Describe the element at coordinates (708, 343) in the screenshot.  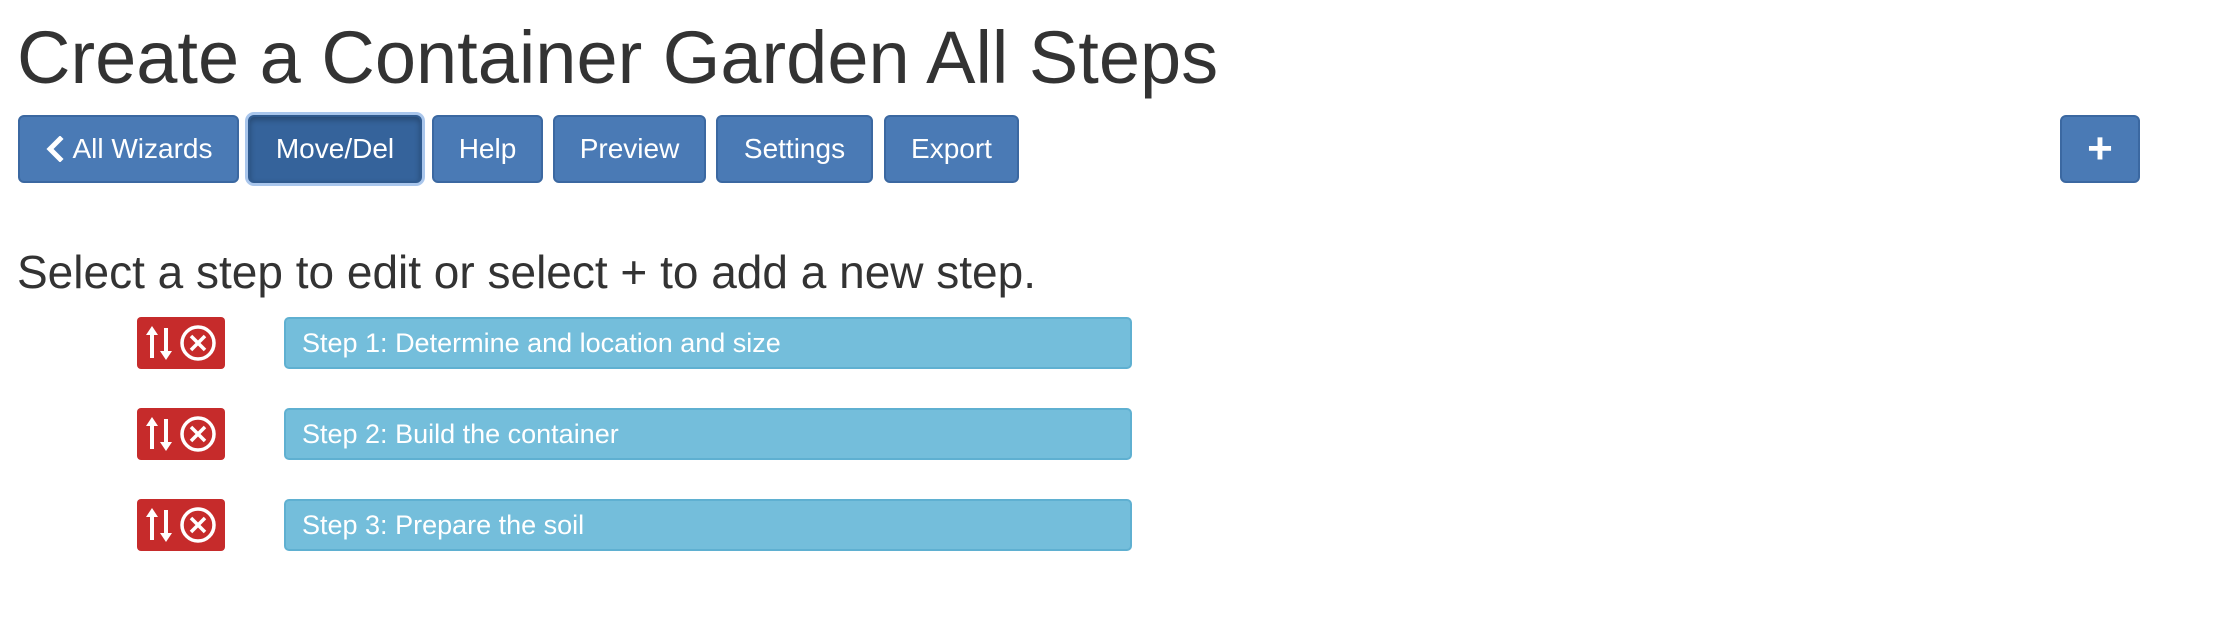
I see `step-button-1: Step 1: Determine and location and size` at that location.